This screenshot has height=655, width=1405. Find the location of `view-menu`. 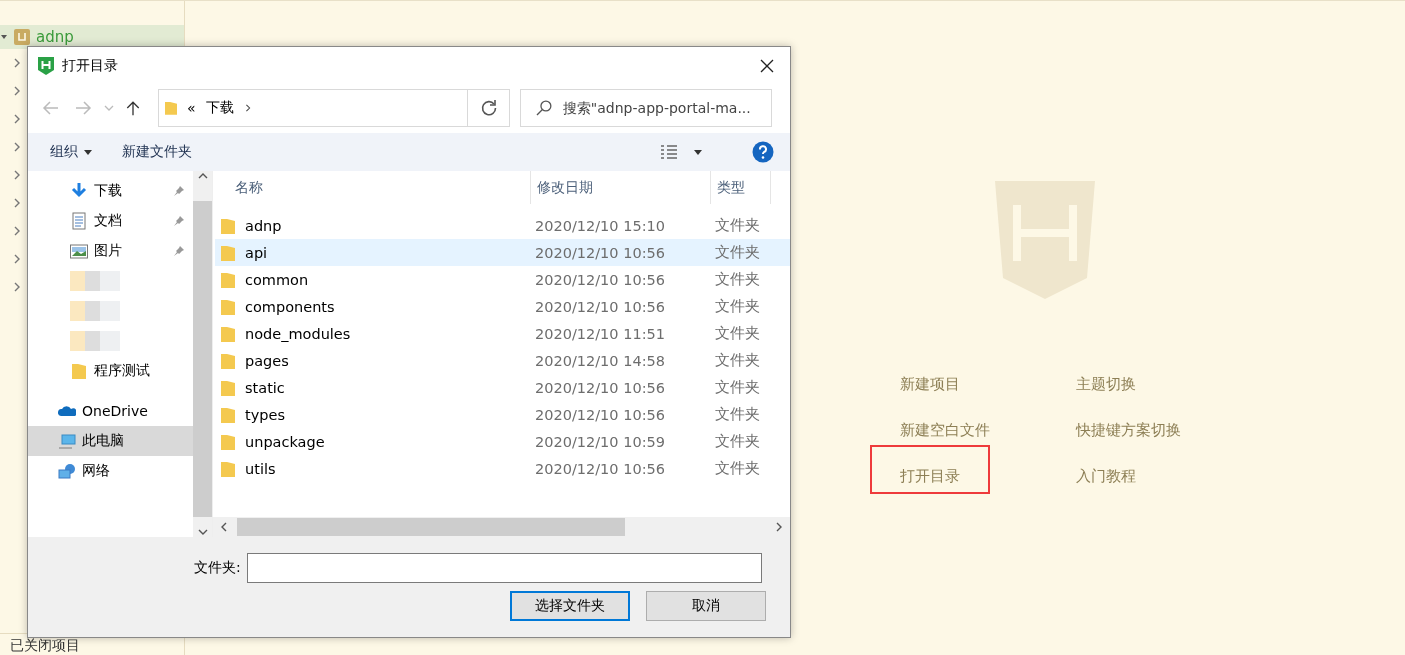

view-menu is located at coordinates (681, 152).